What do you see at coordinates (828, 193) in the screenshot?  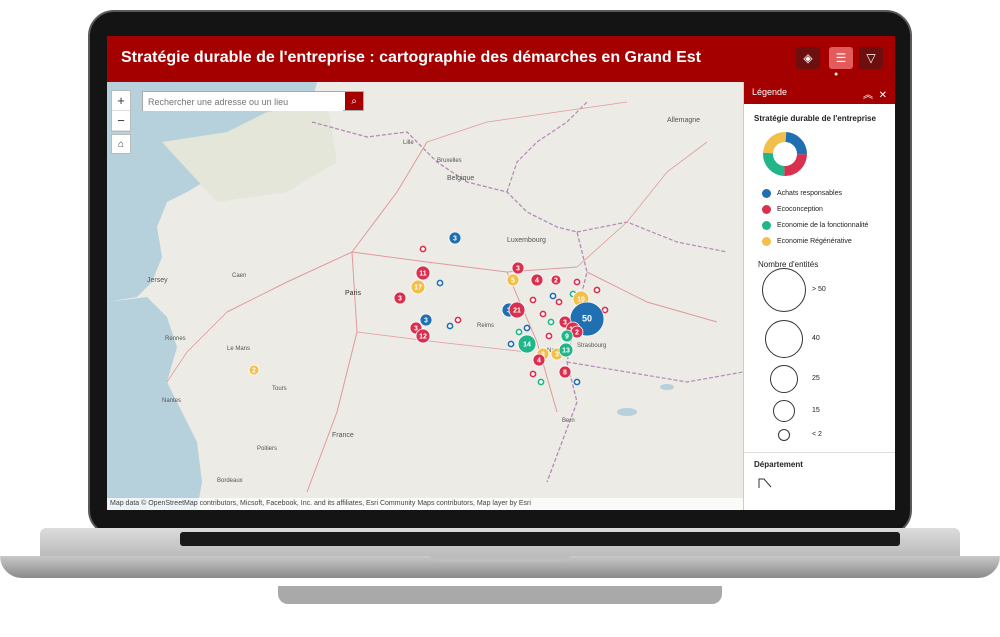 I see `legend-item: Achats responsables` at bounding box center [828, 193].